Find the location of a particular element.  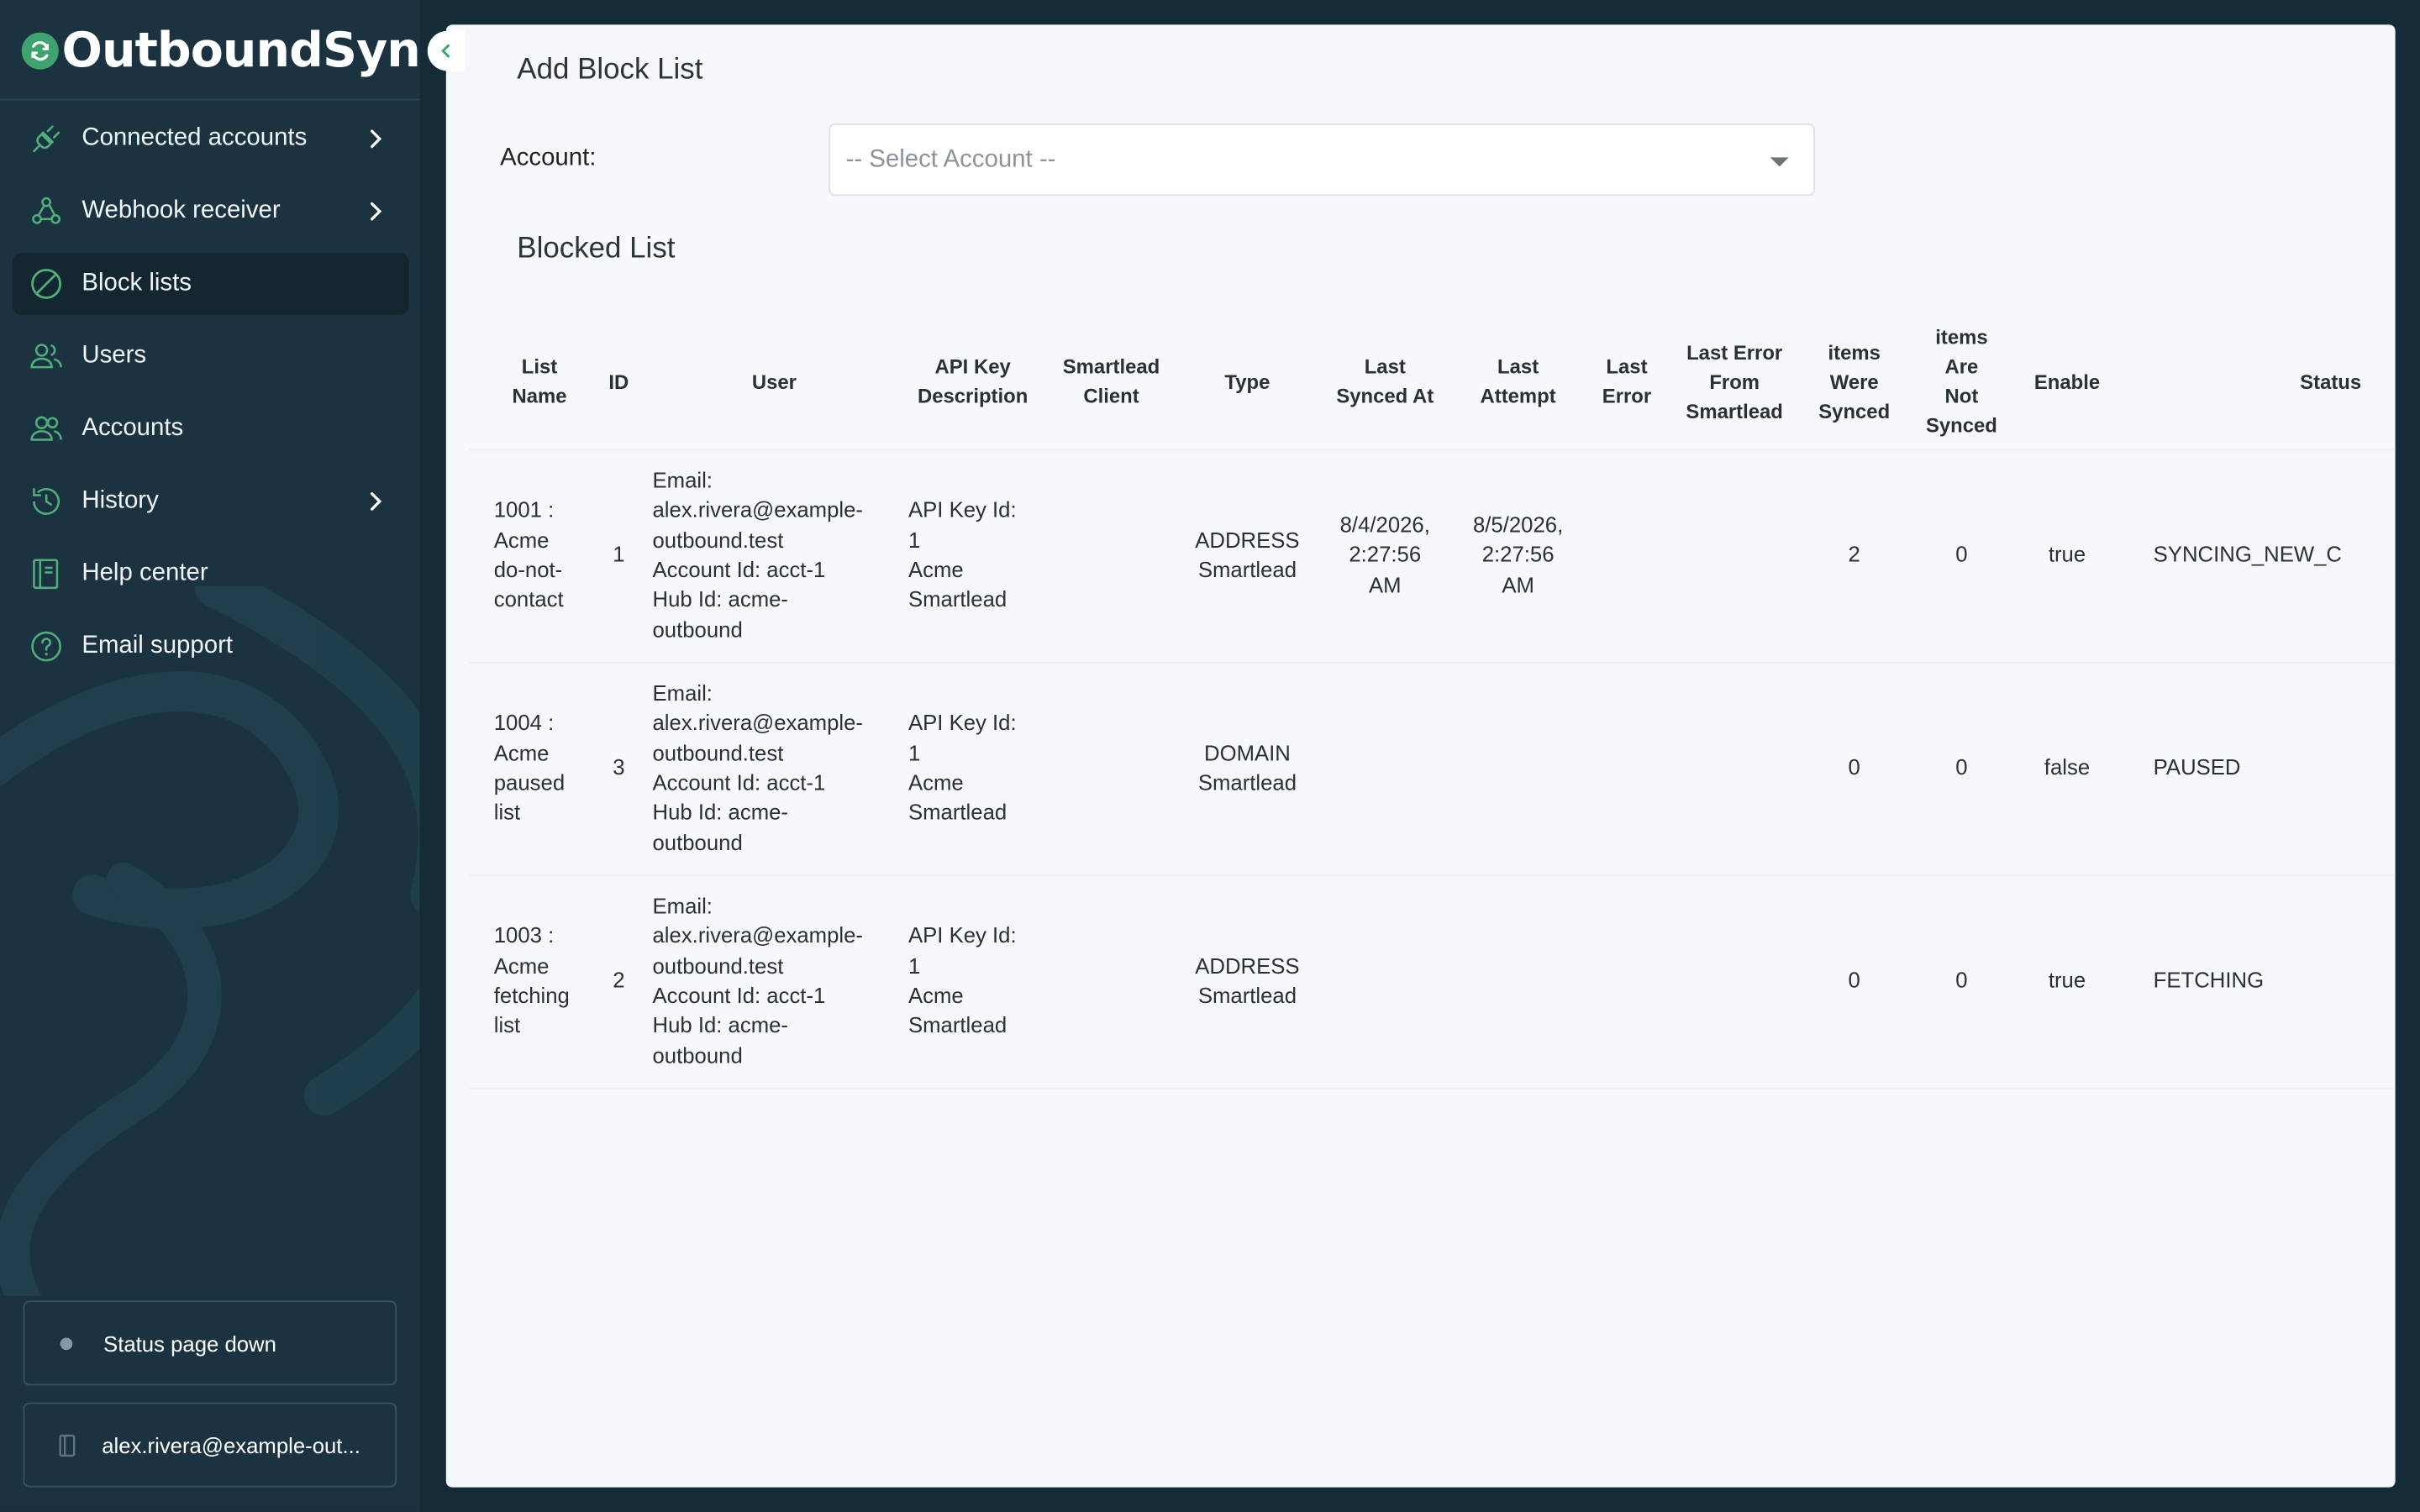

sidebar-item-connected: Connected accounts is located at coordinates (211, 139).